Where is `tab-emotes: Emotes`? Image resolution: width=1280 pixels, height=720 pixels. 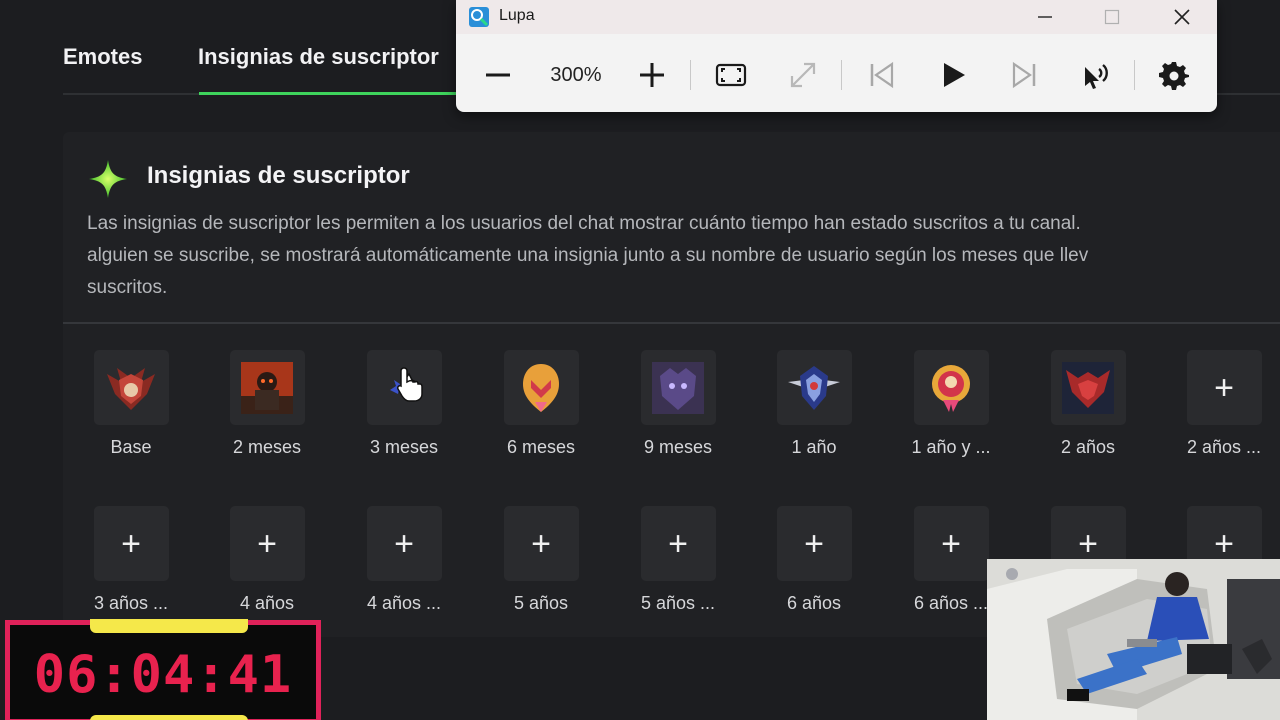
tab-emotes: Emotes is located at coordinates (102, 57).